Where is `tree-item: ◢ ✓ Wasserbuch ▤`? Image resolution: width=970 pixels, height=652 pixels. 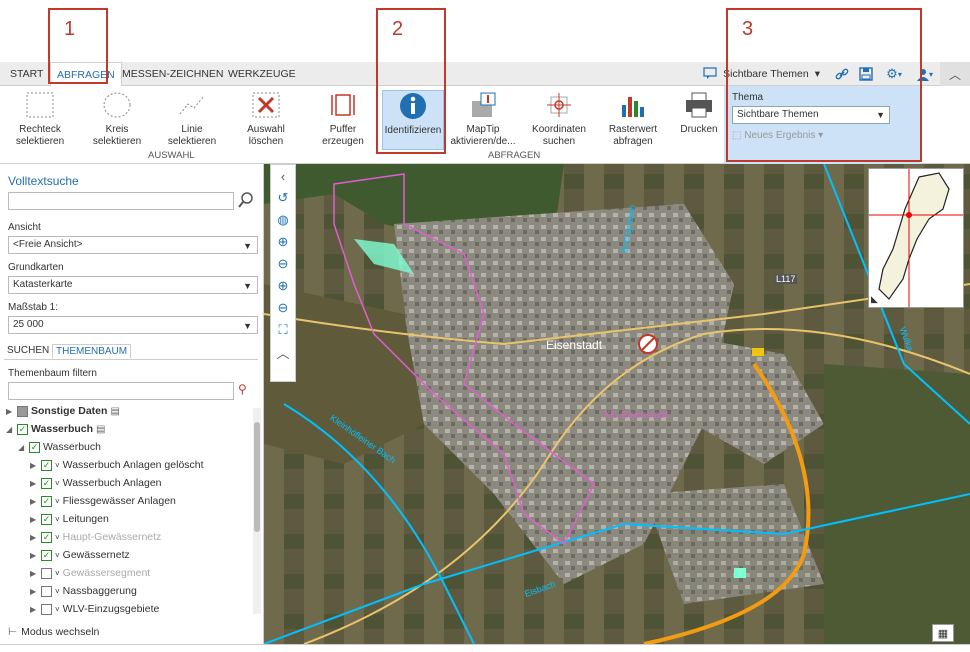
tree-item: ◢ ✓ Wasserbuch ▤ is located at coordinates (56, 429).